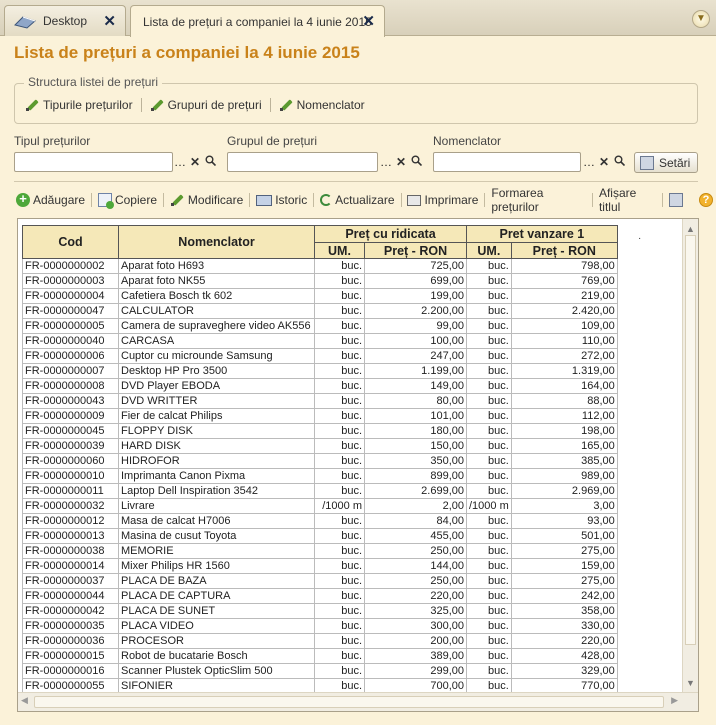  What do you see at coordinates (707, 200) in the screenshot?
I see `help-button: ?` at bounding box center [707, 200].